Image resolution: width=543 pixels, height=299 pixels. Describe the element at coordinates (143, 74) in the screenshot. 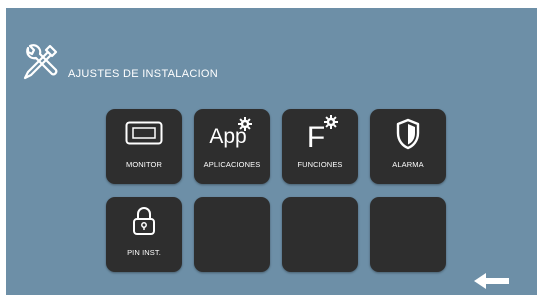

I see `page-title: AJUSTES DE INSTALACION` at that location.